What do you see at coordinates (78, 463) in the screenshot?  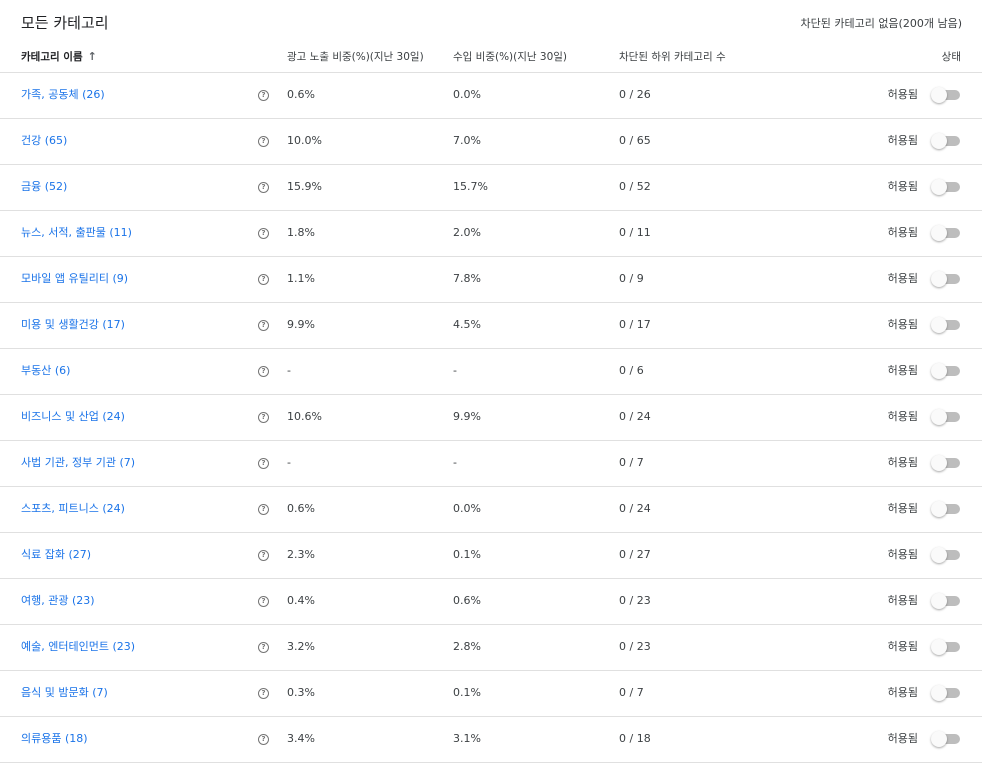 I see `category-name-link: 사법 기관, 정부 기관 (7)` at bounding box center [78, 463].